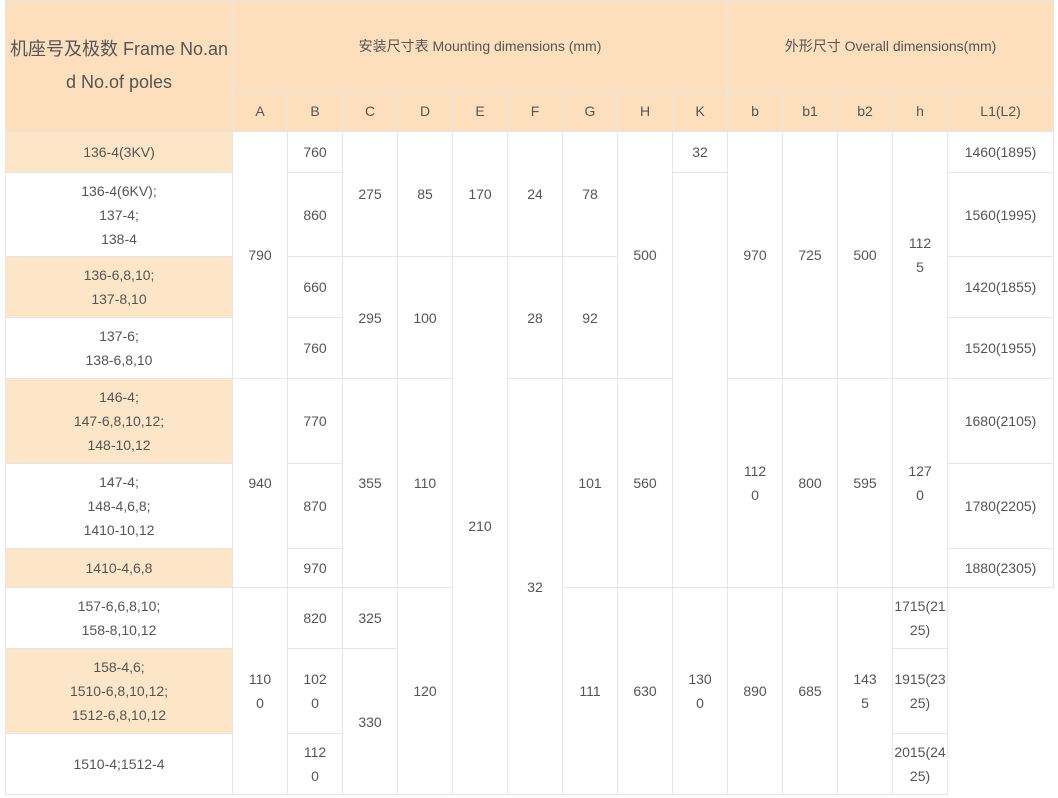  What do you see at coordinates (315, 421) in the screenshot?
I see `cell-line: 770` at bounding box center [315, 421].